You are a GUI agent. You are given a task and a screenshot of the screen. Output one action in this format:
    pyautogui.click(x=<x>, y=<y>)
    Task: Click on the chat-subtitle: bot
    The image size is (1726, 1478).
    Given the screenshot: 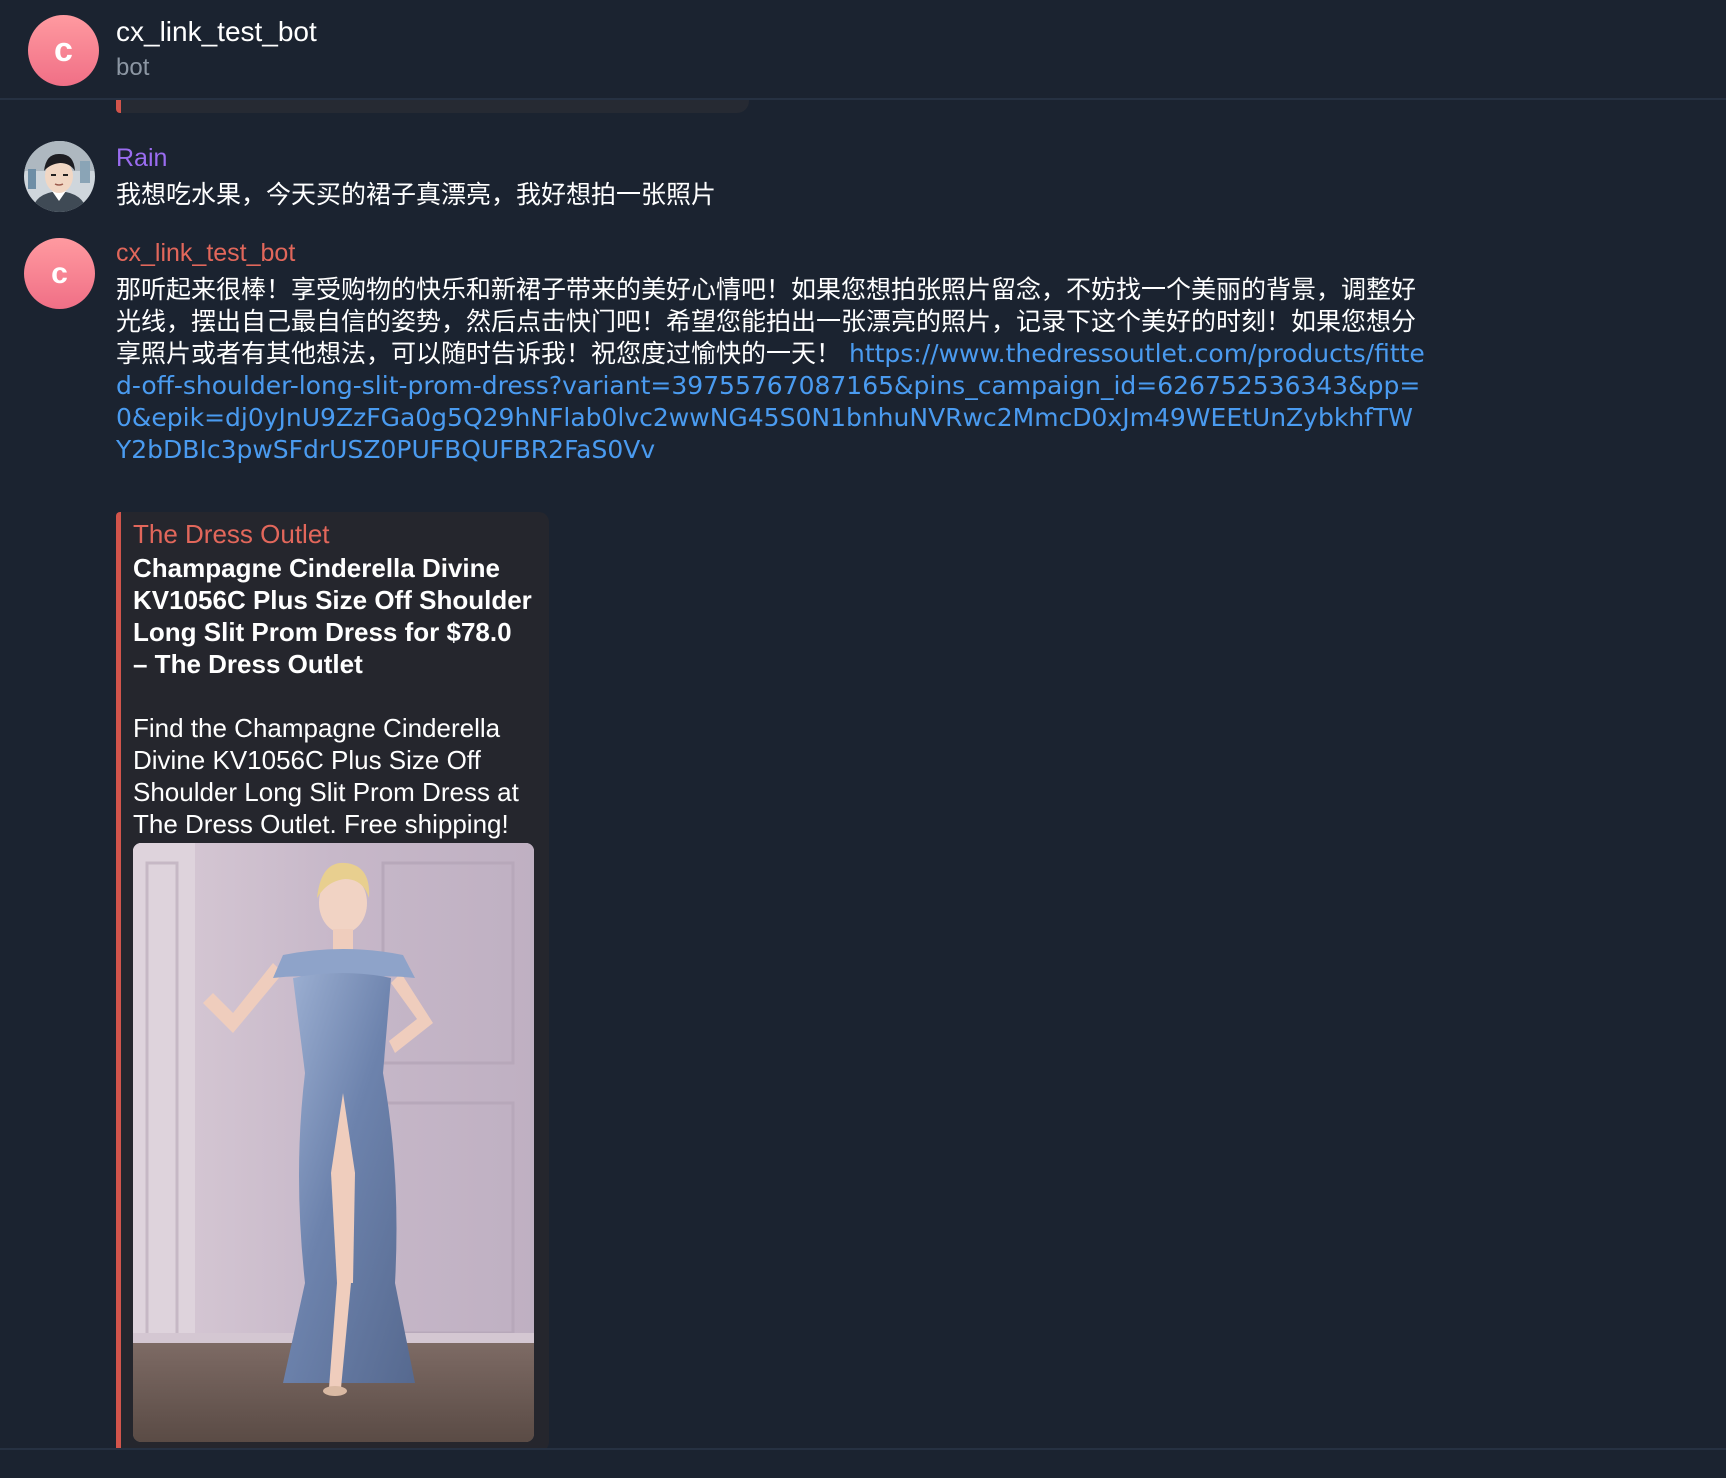 What is the action you would take?
    pyautogui.click(x=133, y=67)
    